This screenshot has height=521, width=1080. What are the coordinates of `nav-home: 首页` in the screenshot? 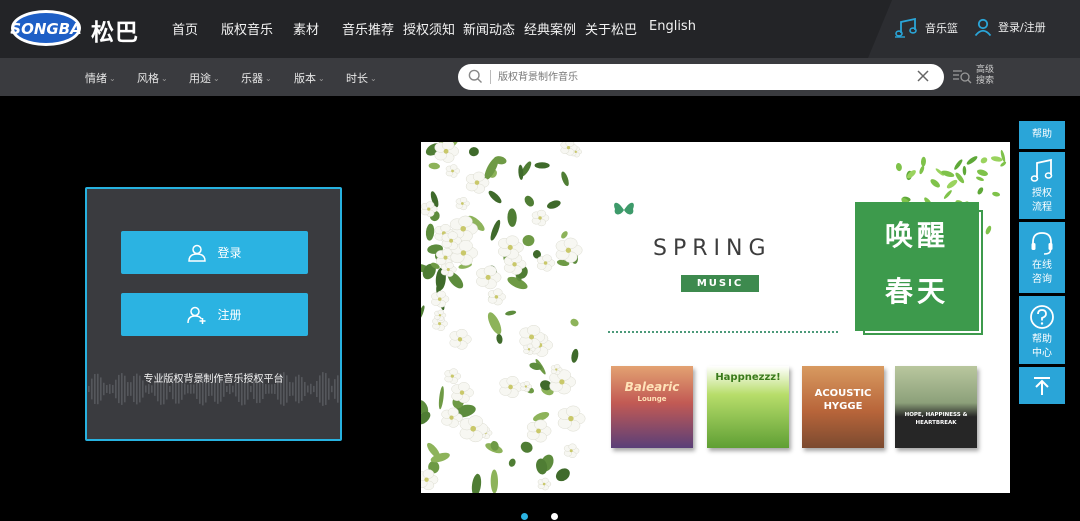 It's located at (185, 28).